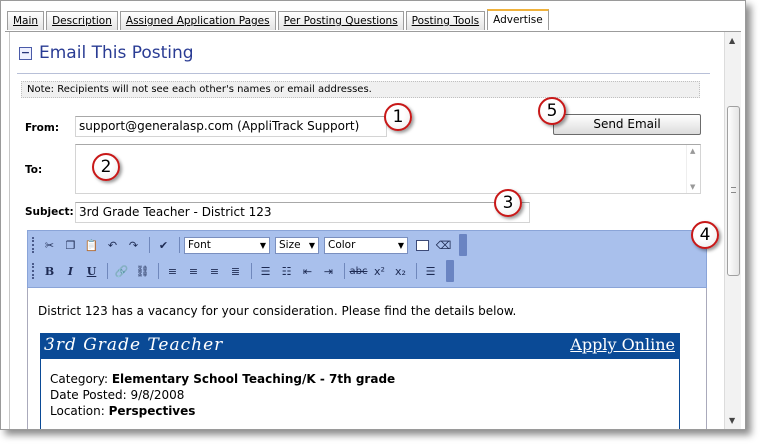 The image size is (762, 444). I want to click on location-row: Location: Perspectives, so click(360, 411).